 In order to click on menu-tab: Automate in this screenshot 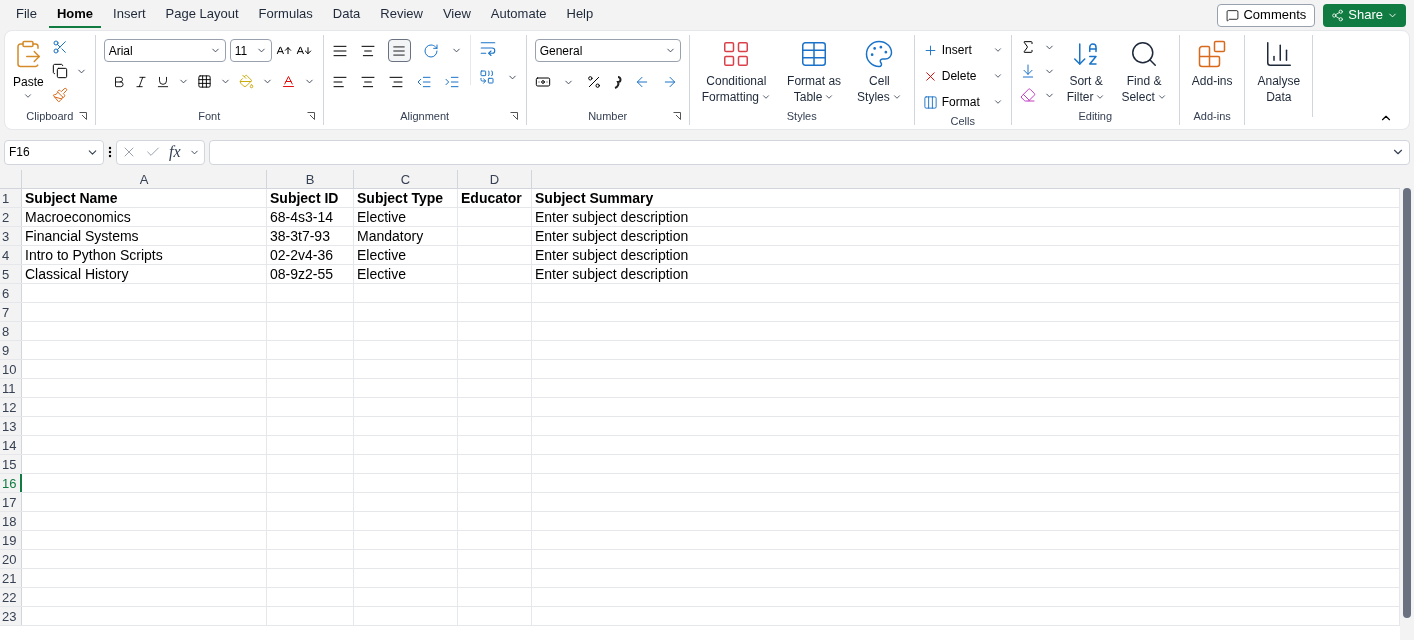, I will do `click(518, 15)`.